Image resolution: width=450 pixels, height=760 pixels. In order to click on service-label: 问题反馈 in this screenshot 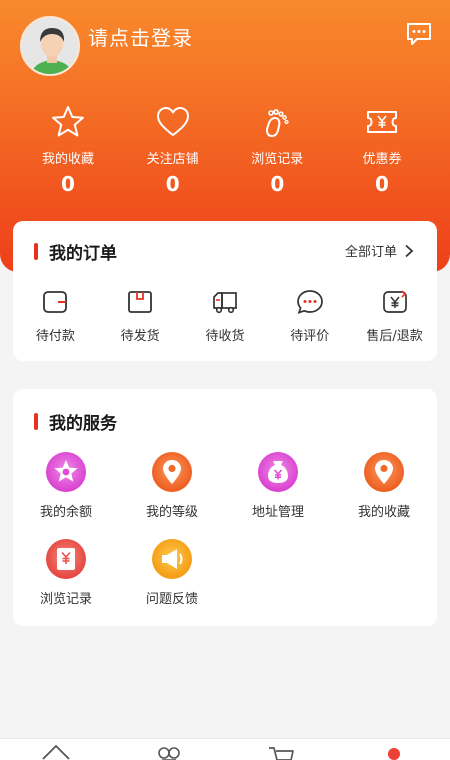, I will do `click(171, 599)`.